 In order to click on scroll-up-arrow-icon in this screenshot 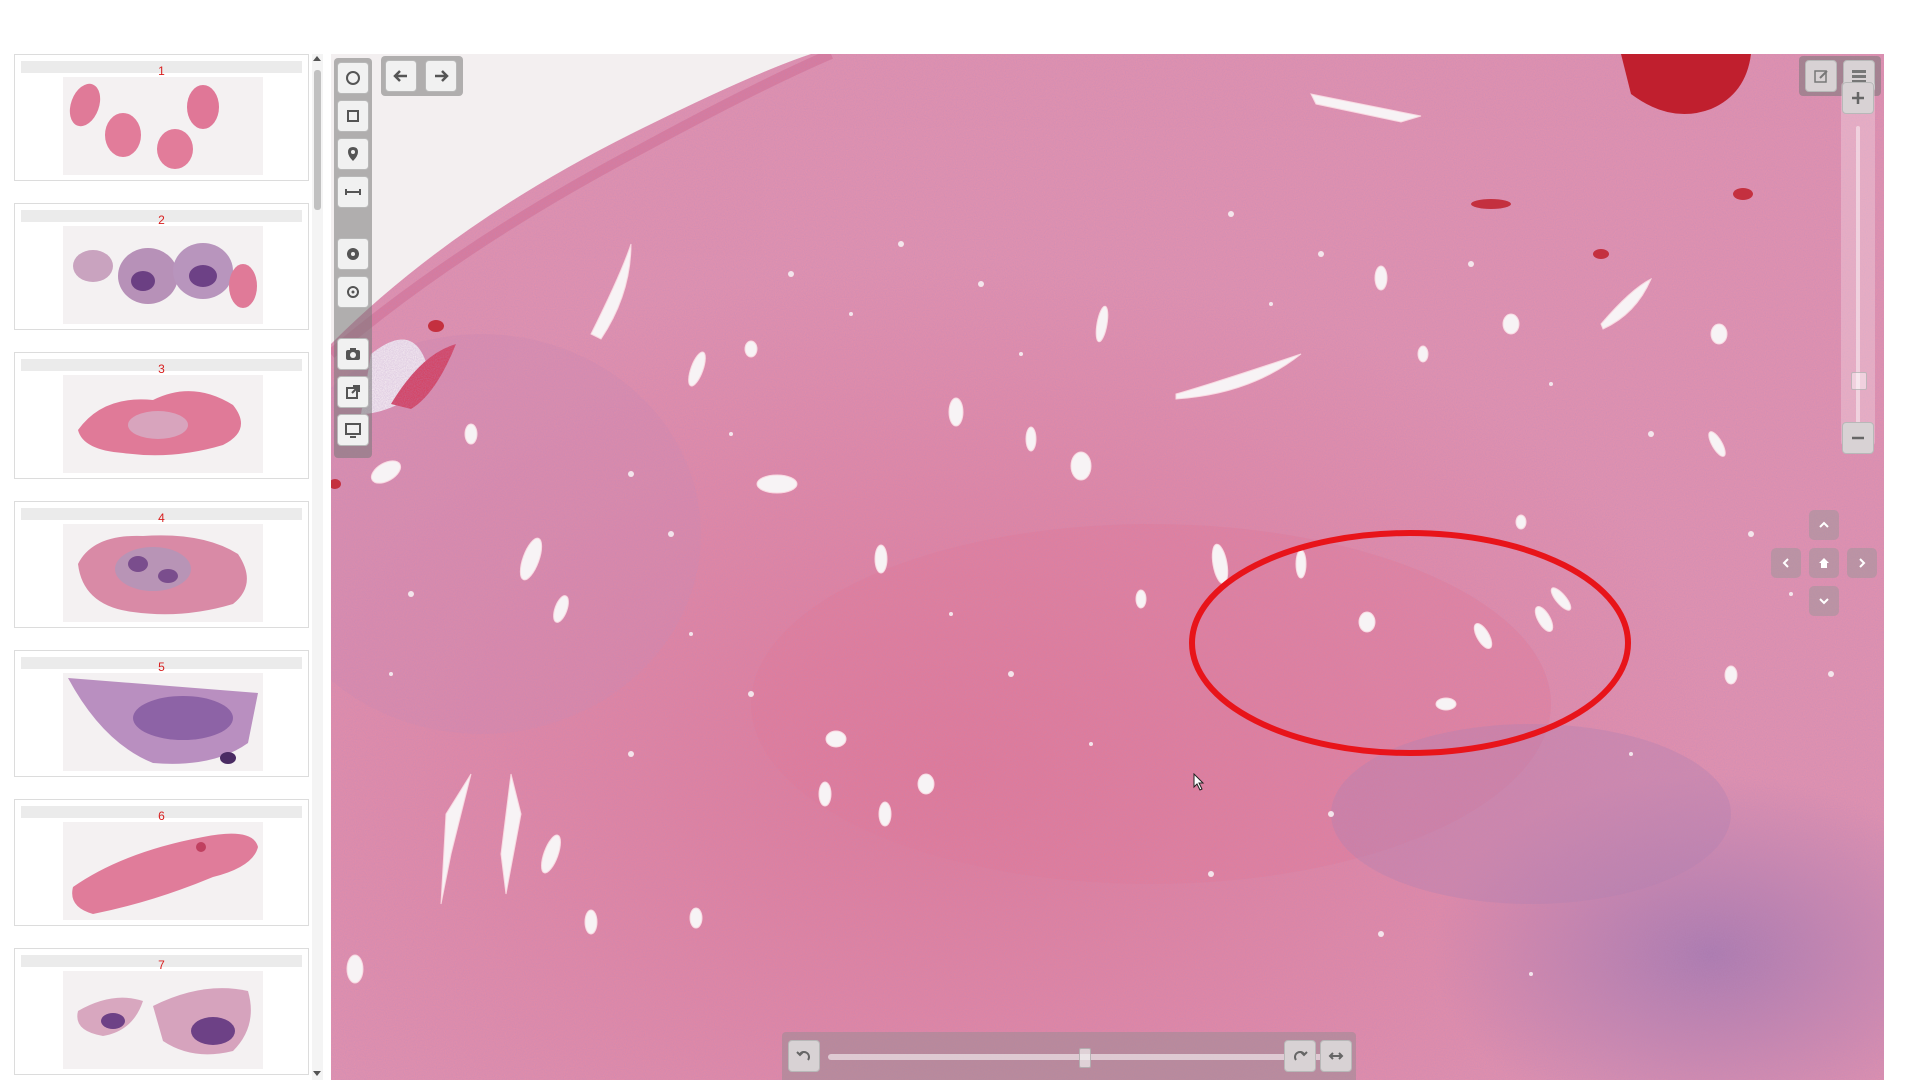, I will do `click(317, 58)`.